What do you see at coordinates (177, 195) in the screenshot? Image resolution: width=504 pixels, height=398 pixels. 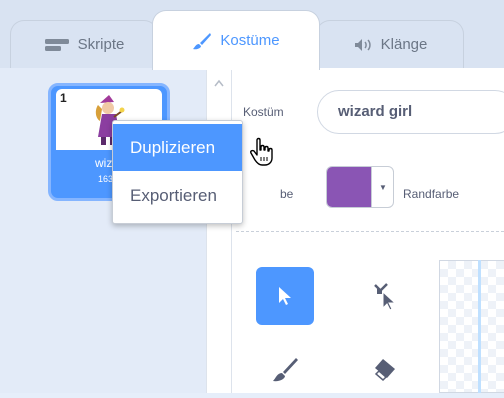 I see `menu-item-export: Exportieren` at bounding box center [177, 195].